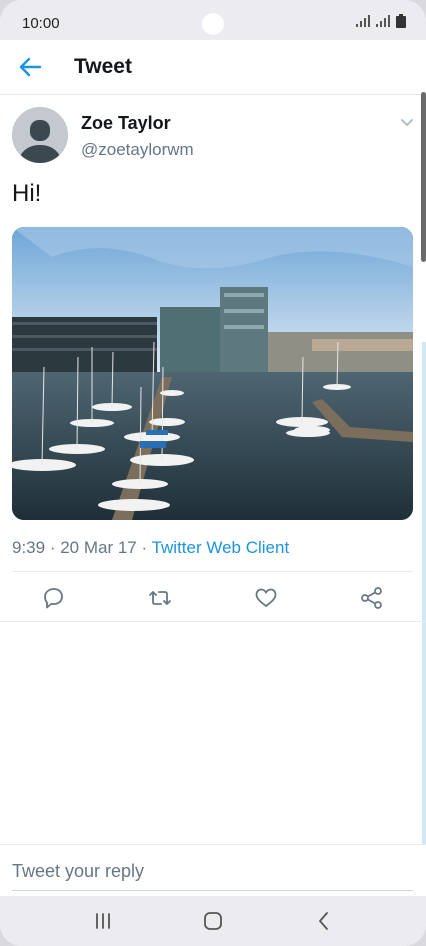 This screenshot has height=946, width=426. I want to click on scrollbar-track, so click(424, 622).